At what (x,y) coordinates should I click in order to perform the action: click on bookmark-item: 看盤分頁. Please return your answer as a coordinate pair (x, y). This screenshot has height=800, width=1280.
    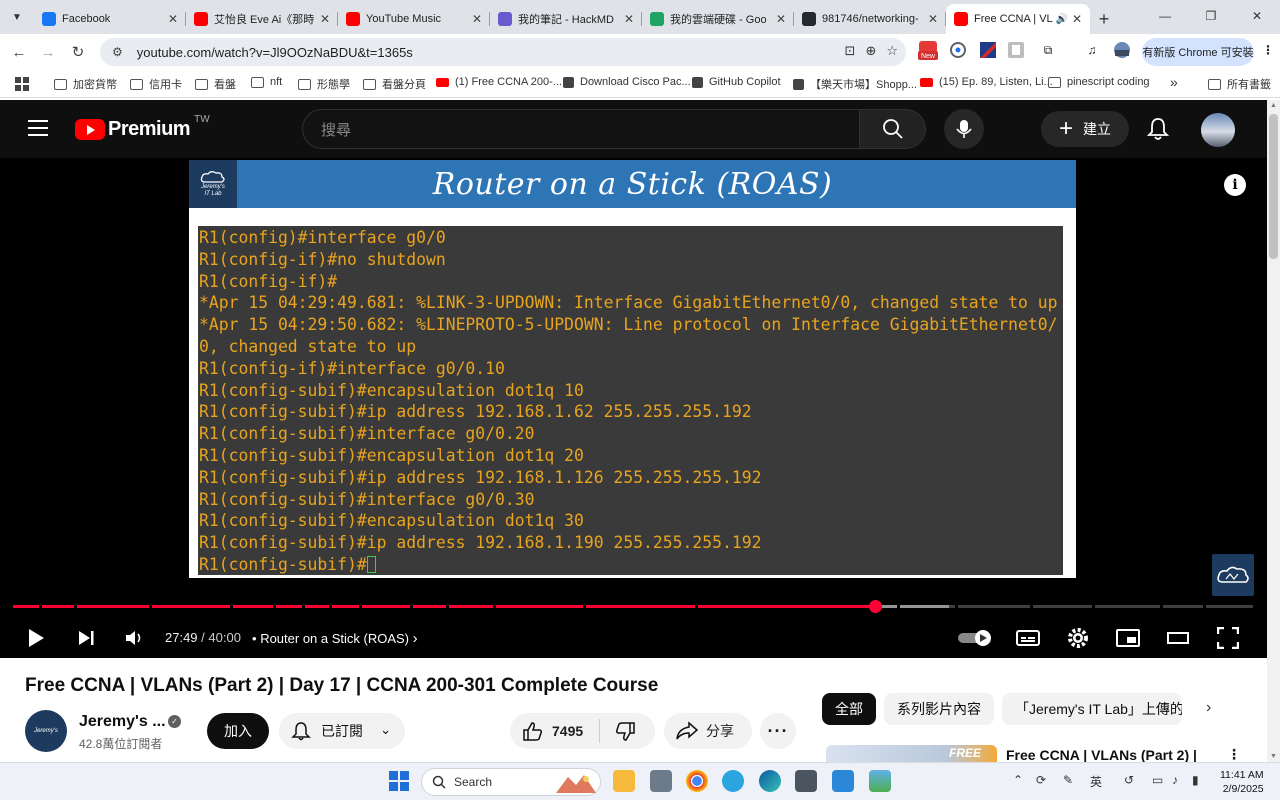
    Looking at the image, I should click on (394, 84).